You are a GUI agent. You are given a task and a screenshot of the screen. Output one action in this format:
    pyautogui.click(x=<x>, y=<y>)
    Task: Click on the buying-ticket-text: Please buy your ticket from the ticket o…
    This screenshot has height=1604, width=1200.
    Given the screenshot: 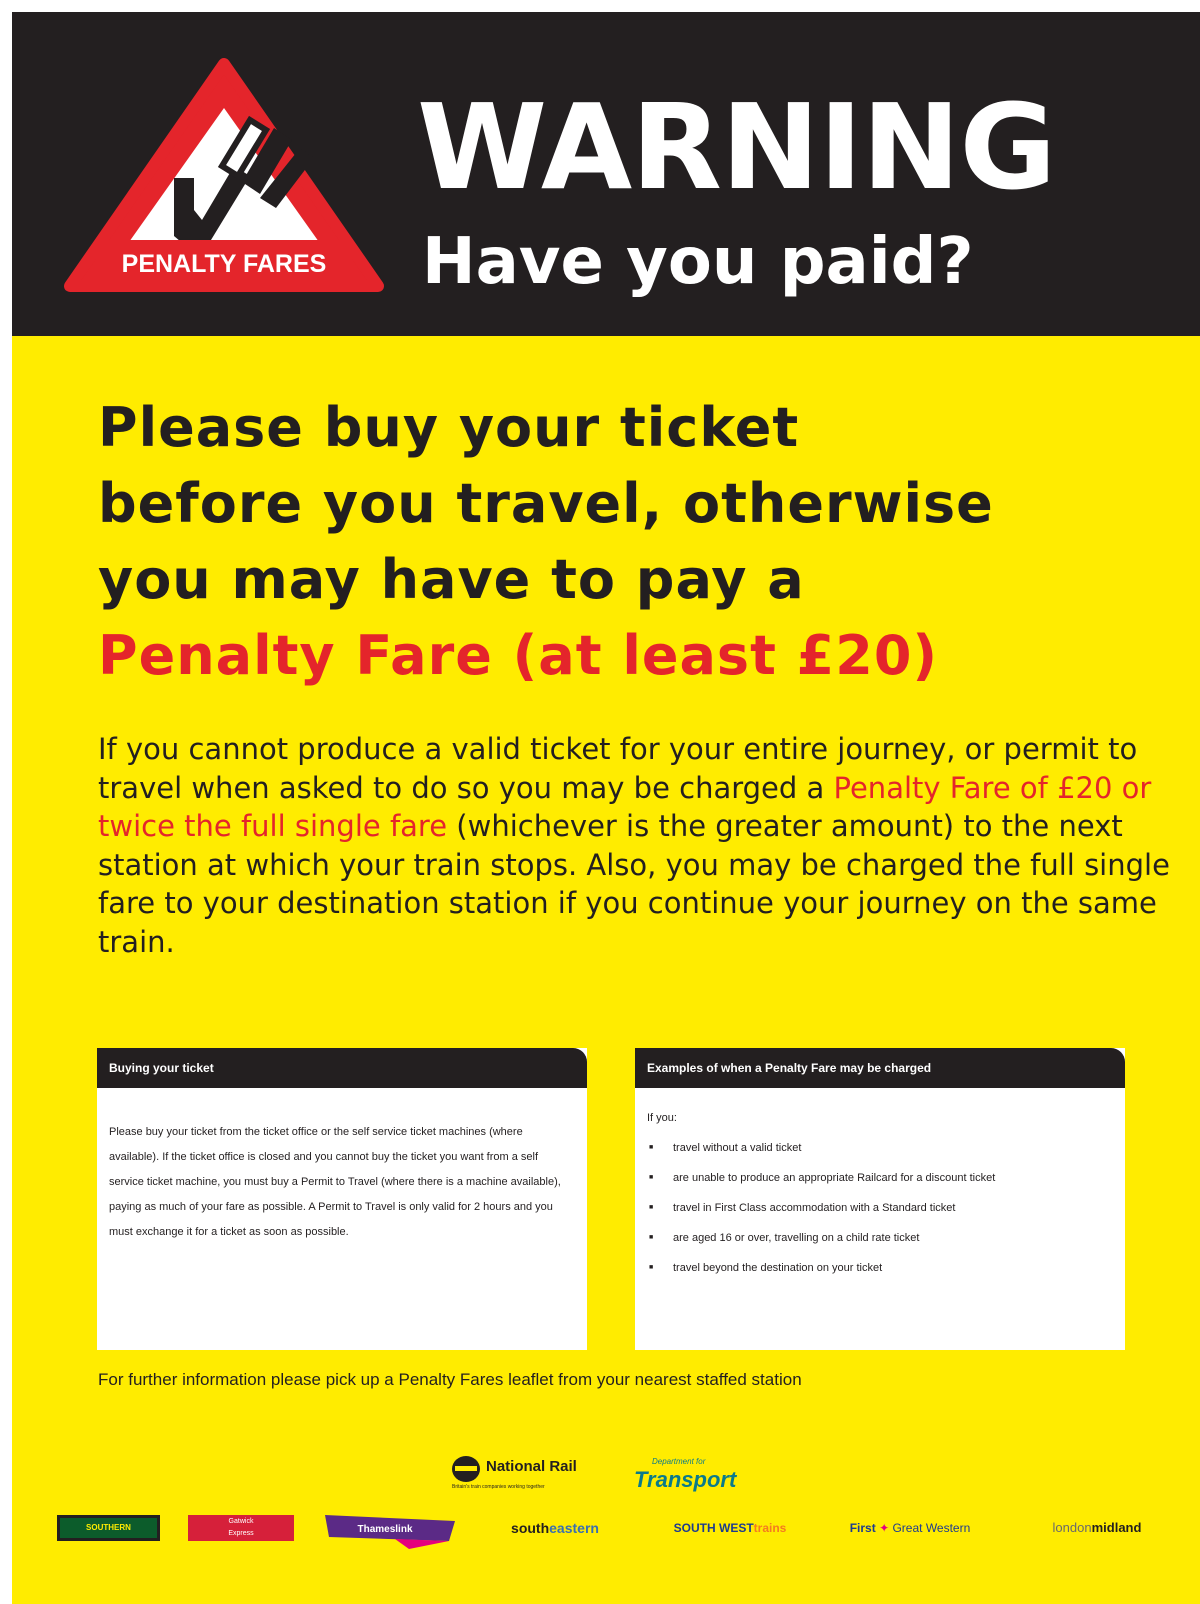 What is the action you would take?
    pyautogui.click(x=335, y=1182)
    